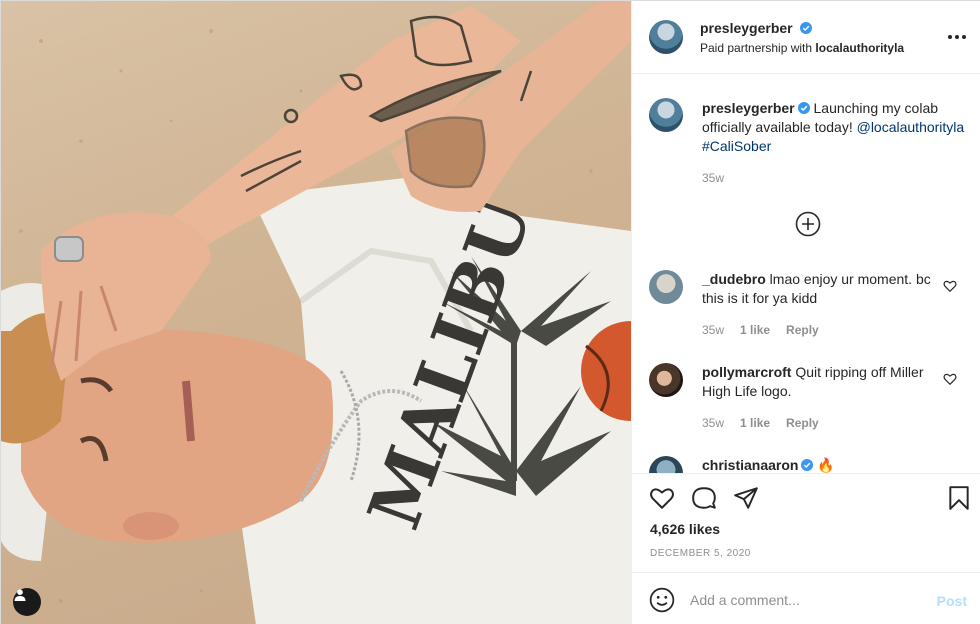  What do you see at coordinates (746, 372) in the screenshot?
I see `comment-username: pollymarcroft` at bounding box center [746, 372].